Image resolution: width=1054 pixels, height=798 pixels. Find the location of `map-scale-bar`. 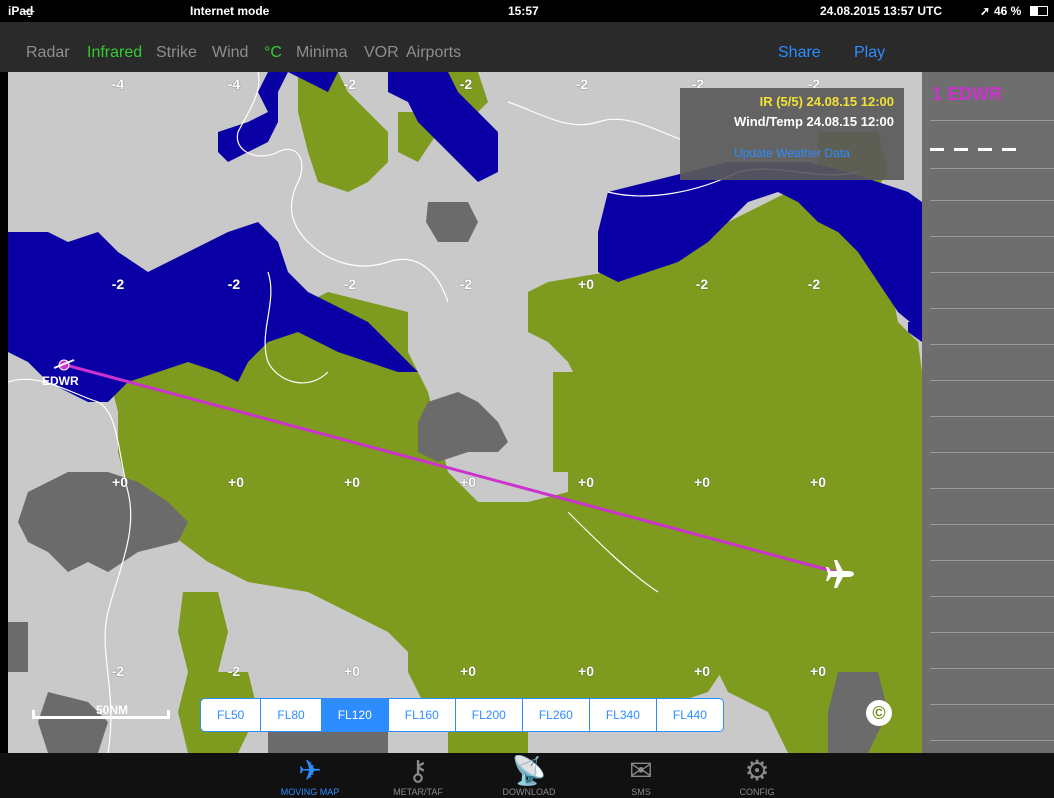

map-scale-bar is located at coordinates (101, 714).